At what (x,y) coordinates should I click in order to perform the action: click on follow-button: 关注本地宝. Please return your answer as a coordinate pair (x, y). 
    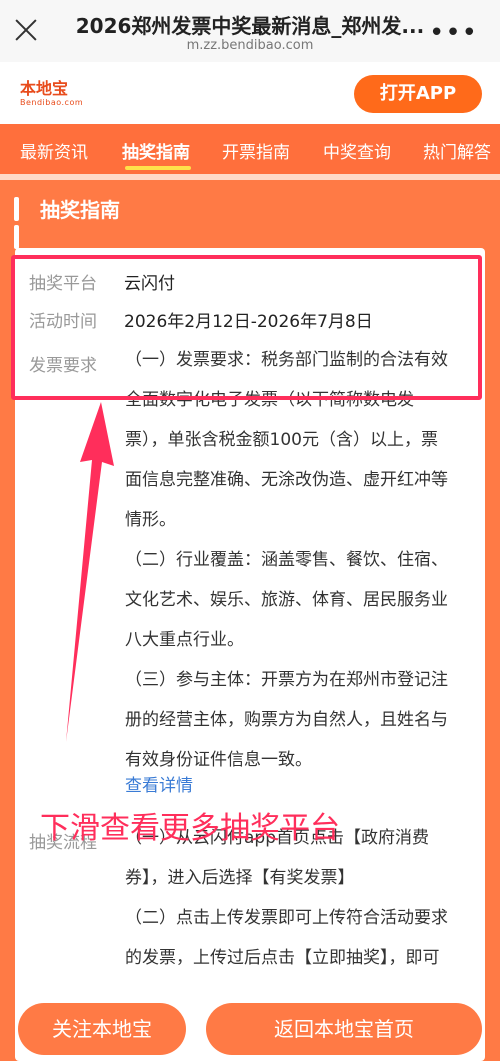
    Looking at the image, I should click on (102, 1029).